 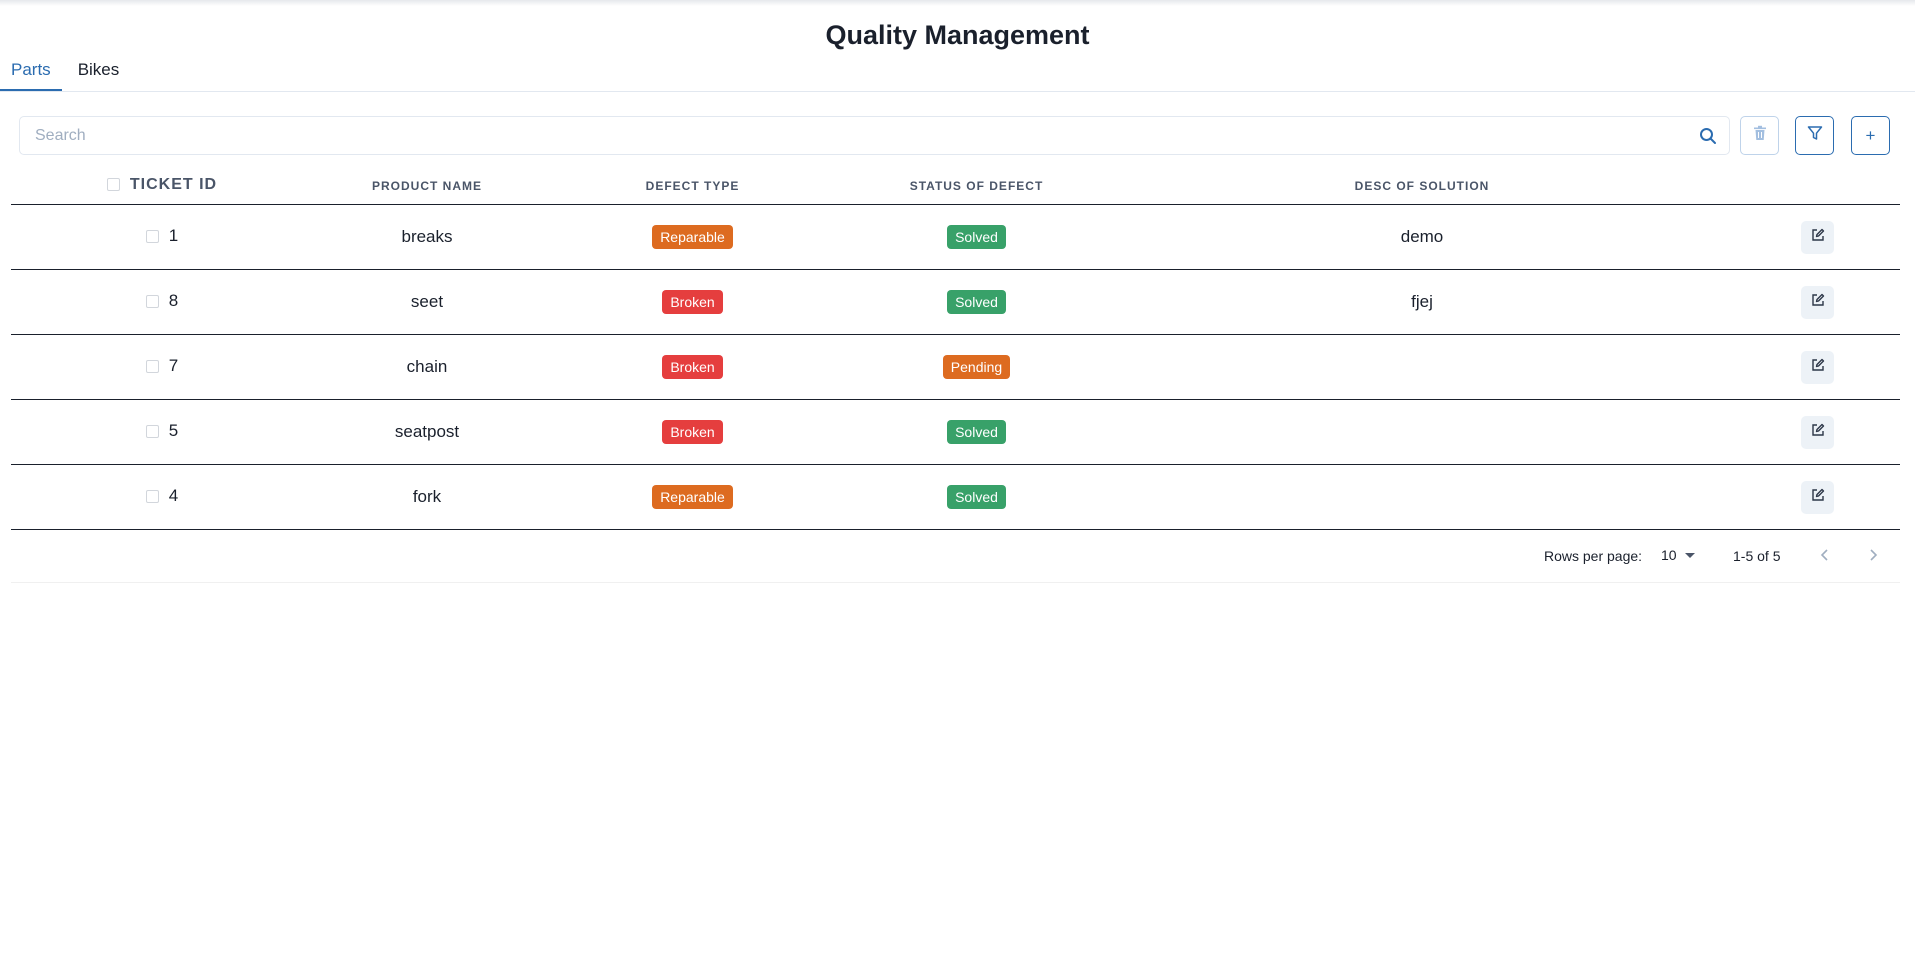 I want to click on page-range: 1-5 of 5, so click(x=1757, y=556).